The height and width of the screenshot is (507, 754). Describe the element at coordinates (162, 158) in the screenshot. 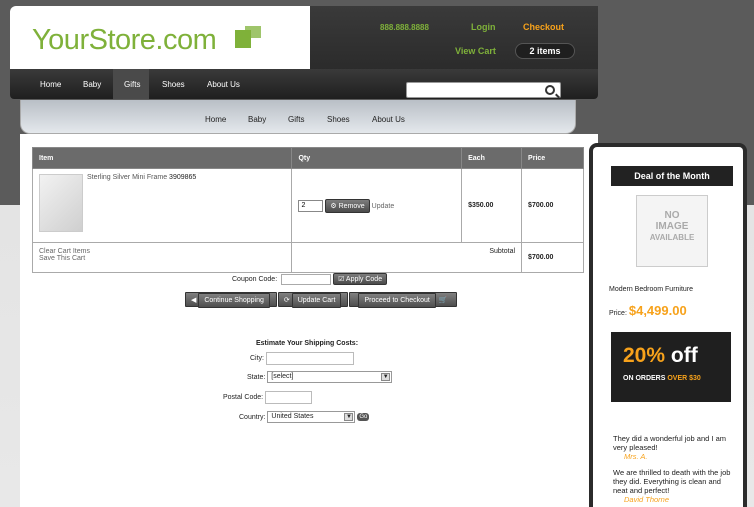

I see `col-item: Item` at that location.